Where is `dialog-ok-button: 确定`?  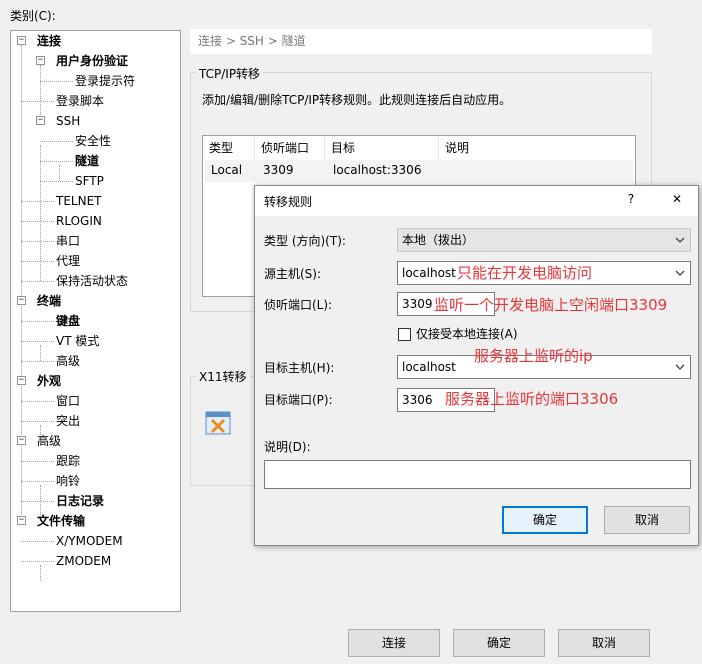
dialog-ok-button: 确定 is located at coordinates (545, 520).